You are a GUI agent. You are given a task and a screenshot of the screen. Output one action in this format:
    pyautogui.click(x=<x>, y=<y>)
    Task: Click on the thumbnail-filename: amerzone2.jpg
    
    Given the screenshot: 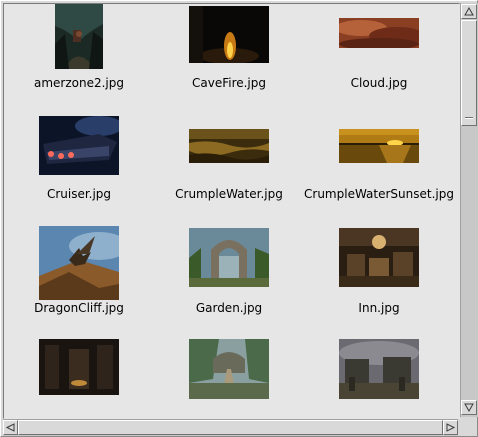 What is the action you would take?
    pyautogui.click(x=78, y=83)
    